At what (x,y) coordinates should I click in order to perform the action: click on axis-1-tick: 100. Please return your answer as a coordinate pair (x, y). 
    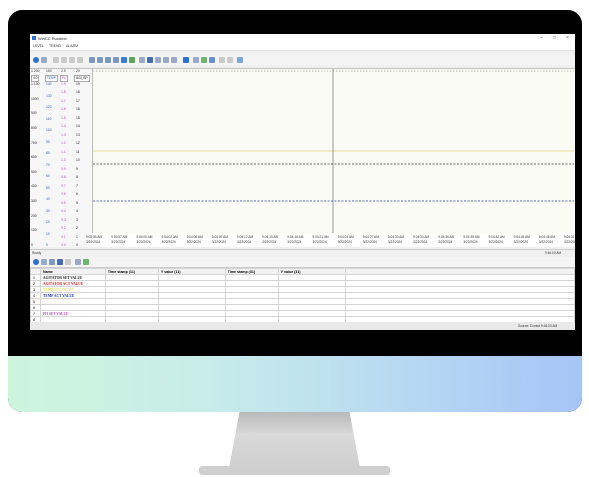
    Looking at the image, I should click on (34, 230).